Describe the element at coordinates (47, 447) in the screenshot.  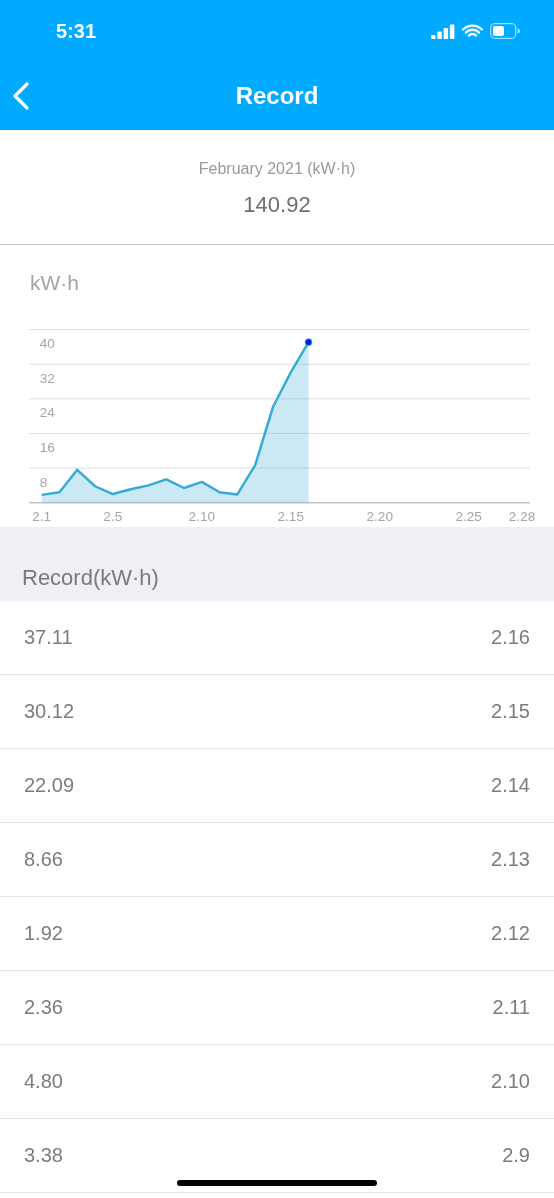
I see `y-tick-label: 16` at that location.